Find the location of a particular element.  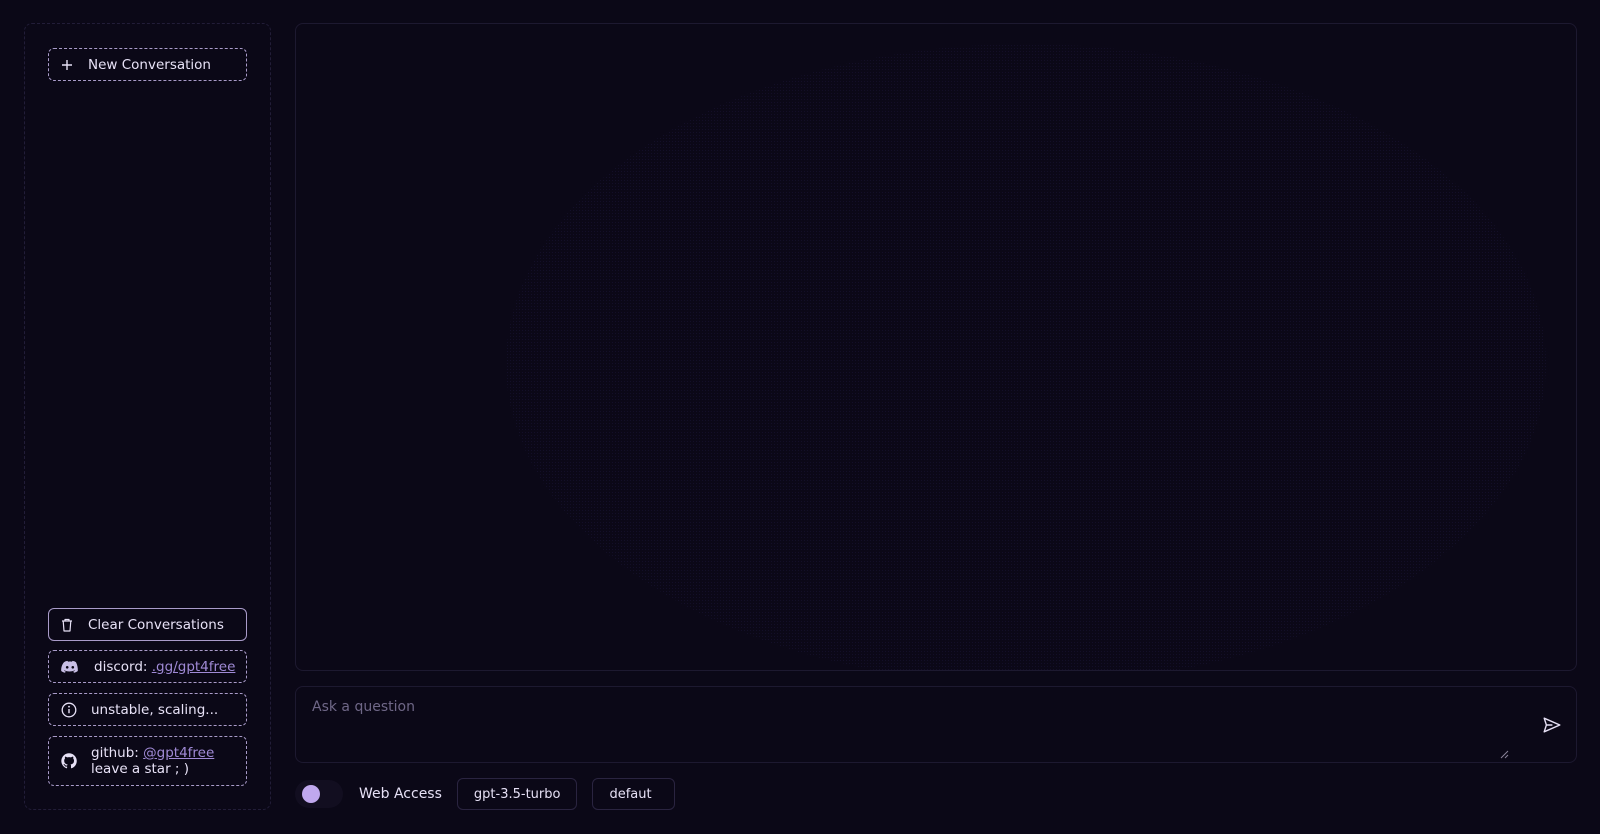

clear-conversations-label: Clear Conversations is located at coordinates (156, 624).